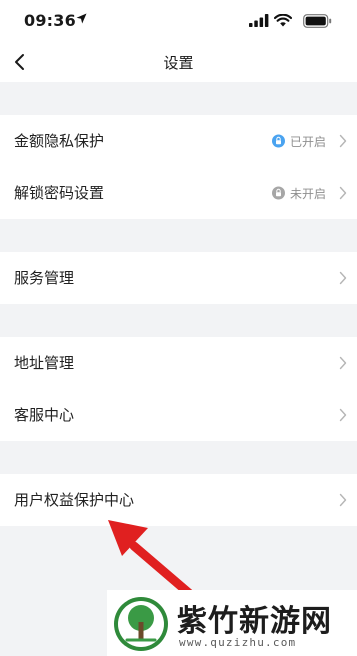  I want to click on row-label: 用户权益保护中心, so click(74, 500).